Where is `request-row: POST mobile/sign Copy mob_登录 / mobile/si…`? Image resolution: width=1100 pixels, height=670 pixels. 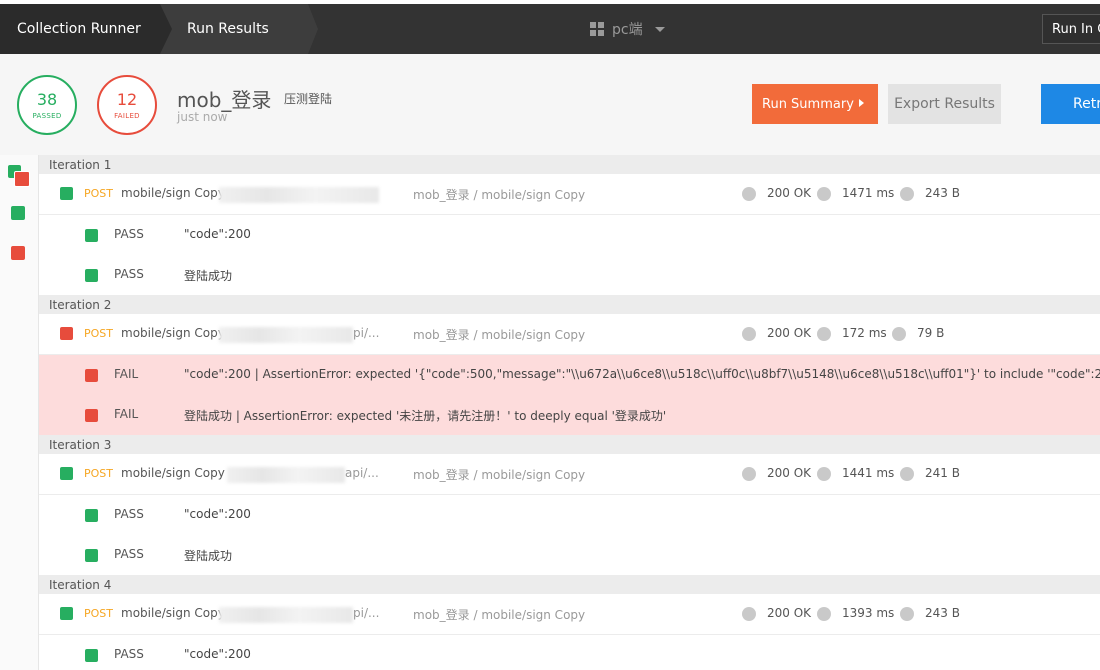 request-row: POST mobile/sign Copy mob_登录 / mobile/si… is located at coordinates (569, 194).